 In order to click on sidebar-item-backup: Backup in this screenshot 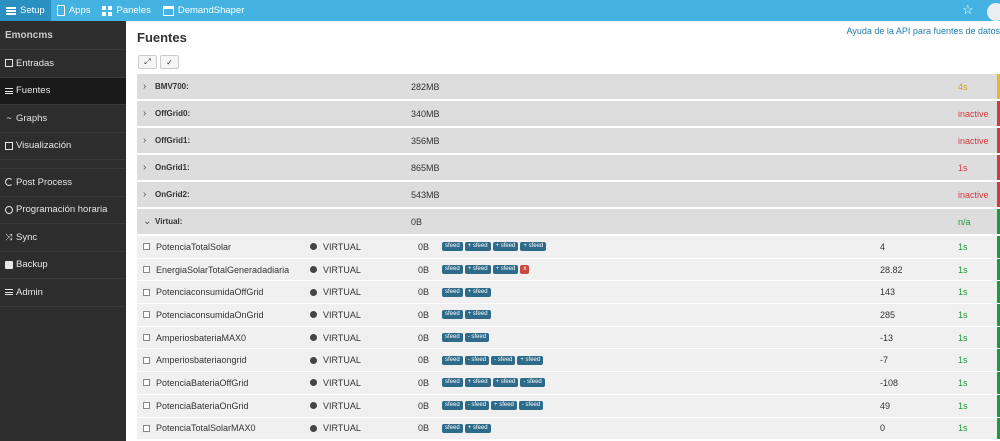, I will do `click(63, 265)`.